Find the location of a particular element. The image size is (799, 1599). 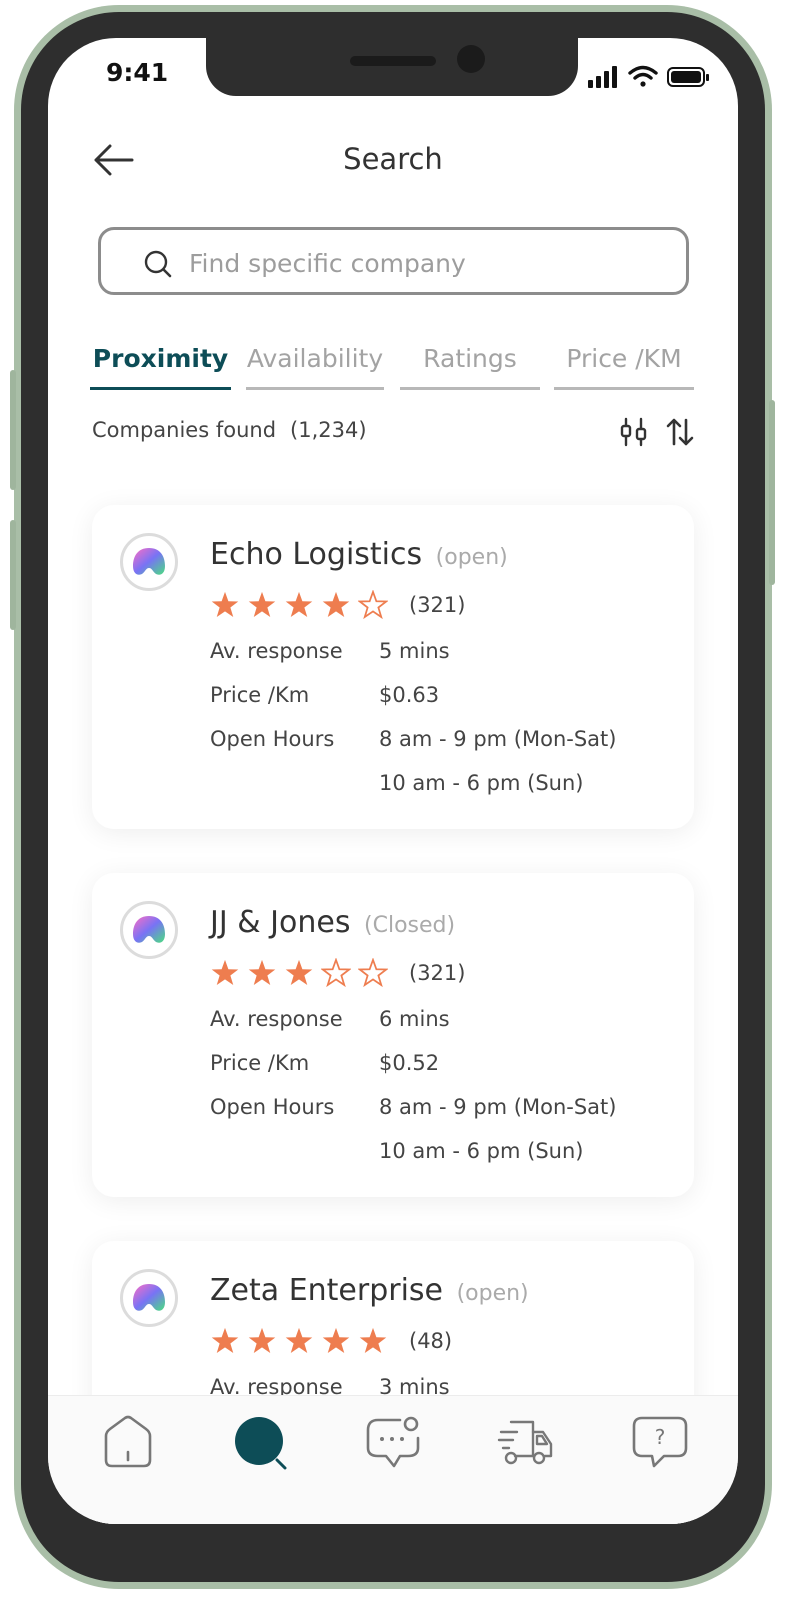

bottom-nav: ? is located at coordinates (393, 1459).